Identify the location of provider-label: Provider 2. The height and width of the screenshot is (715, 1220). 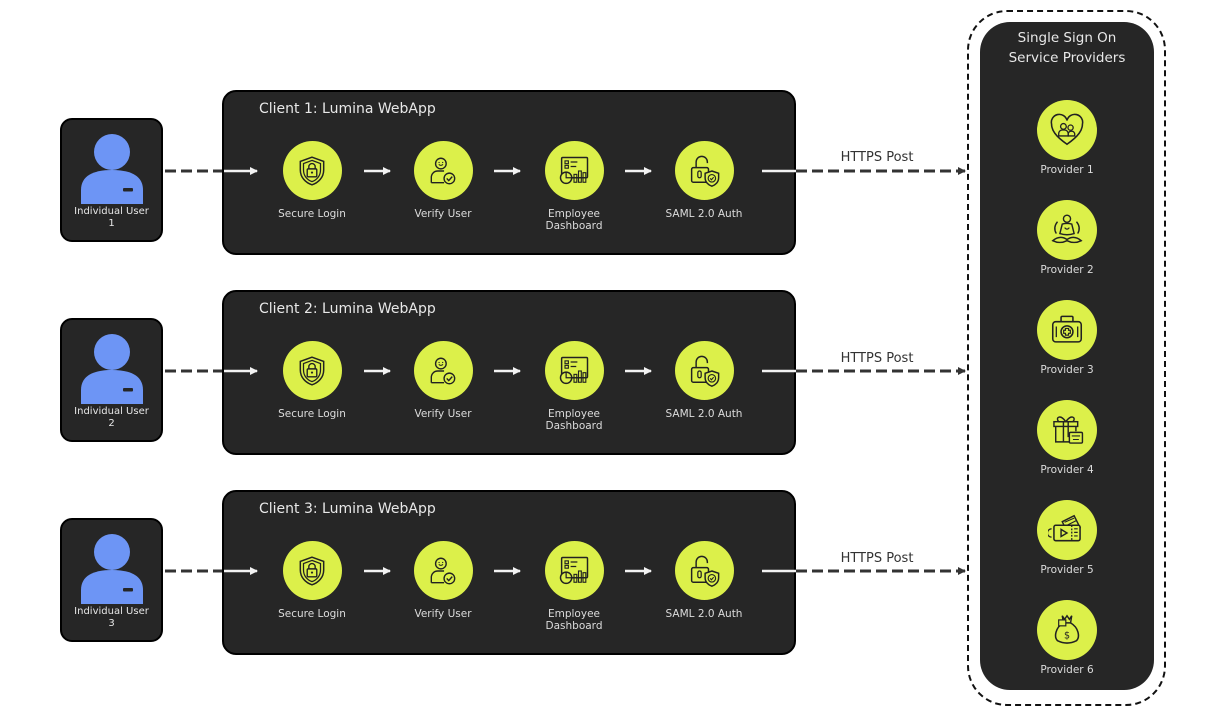
(1067, 270).